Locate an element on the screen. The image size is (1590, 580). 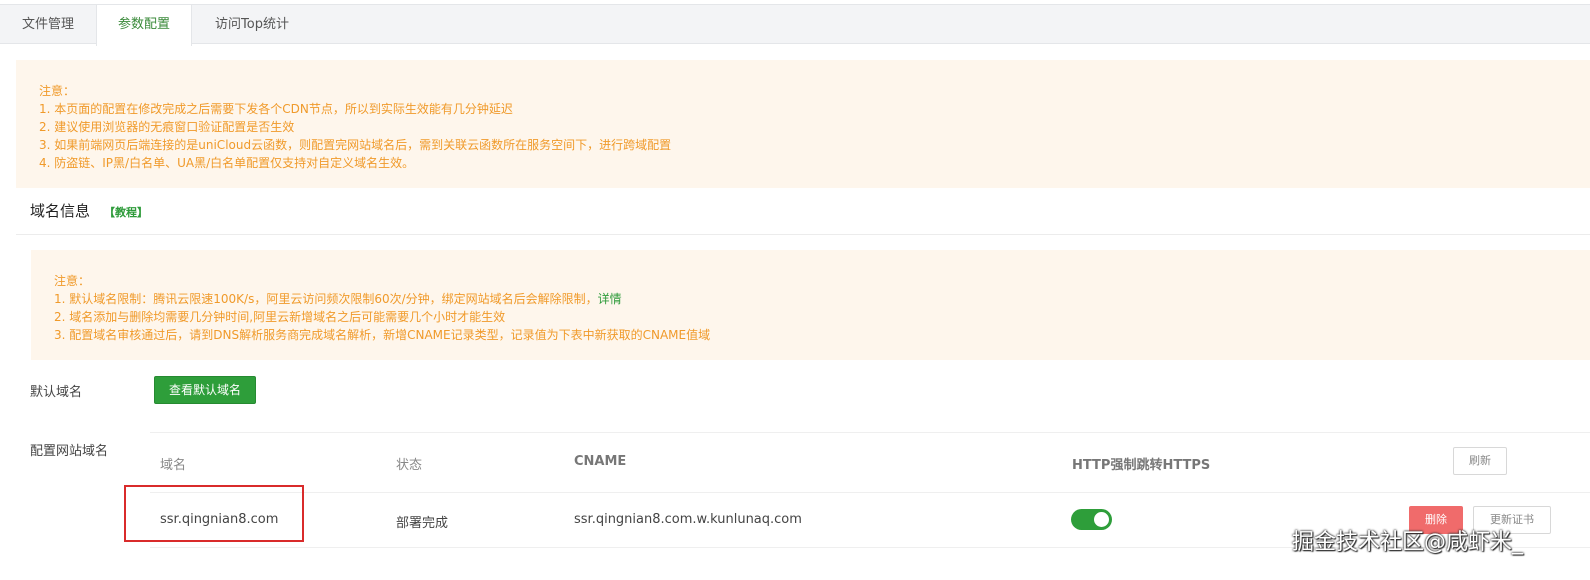
column-header-cname: CNAME is located at coordinates (600, 461).